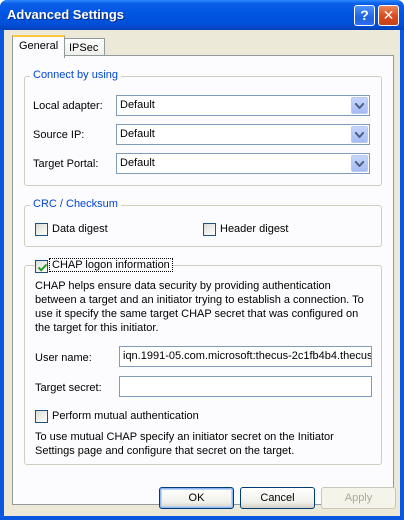 Image resolution: width=404 pixels, height=520 pixels. Describe the element at coordinates (243, 163) in the screenshot. I see `target-portal-select: Default` at that location.